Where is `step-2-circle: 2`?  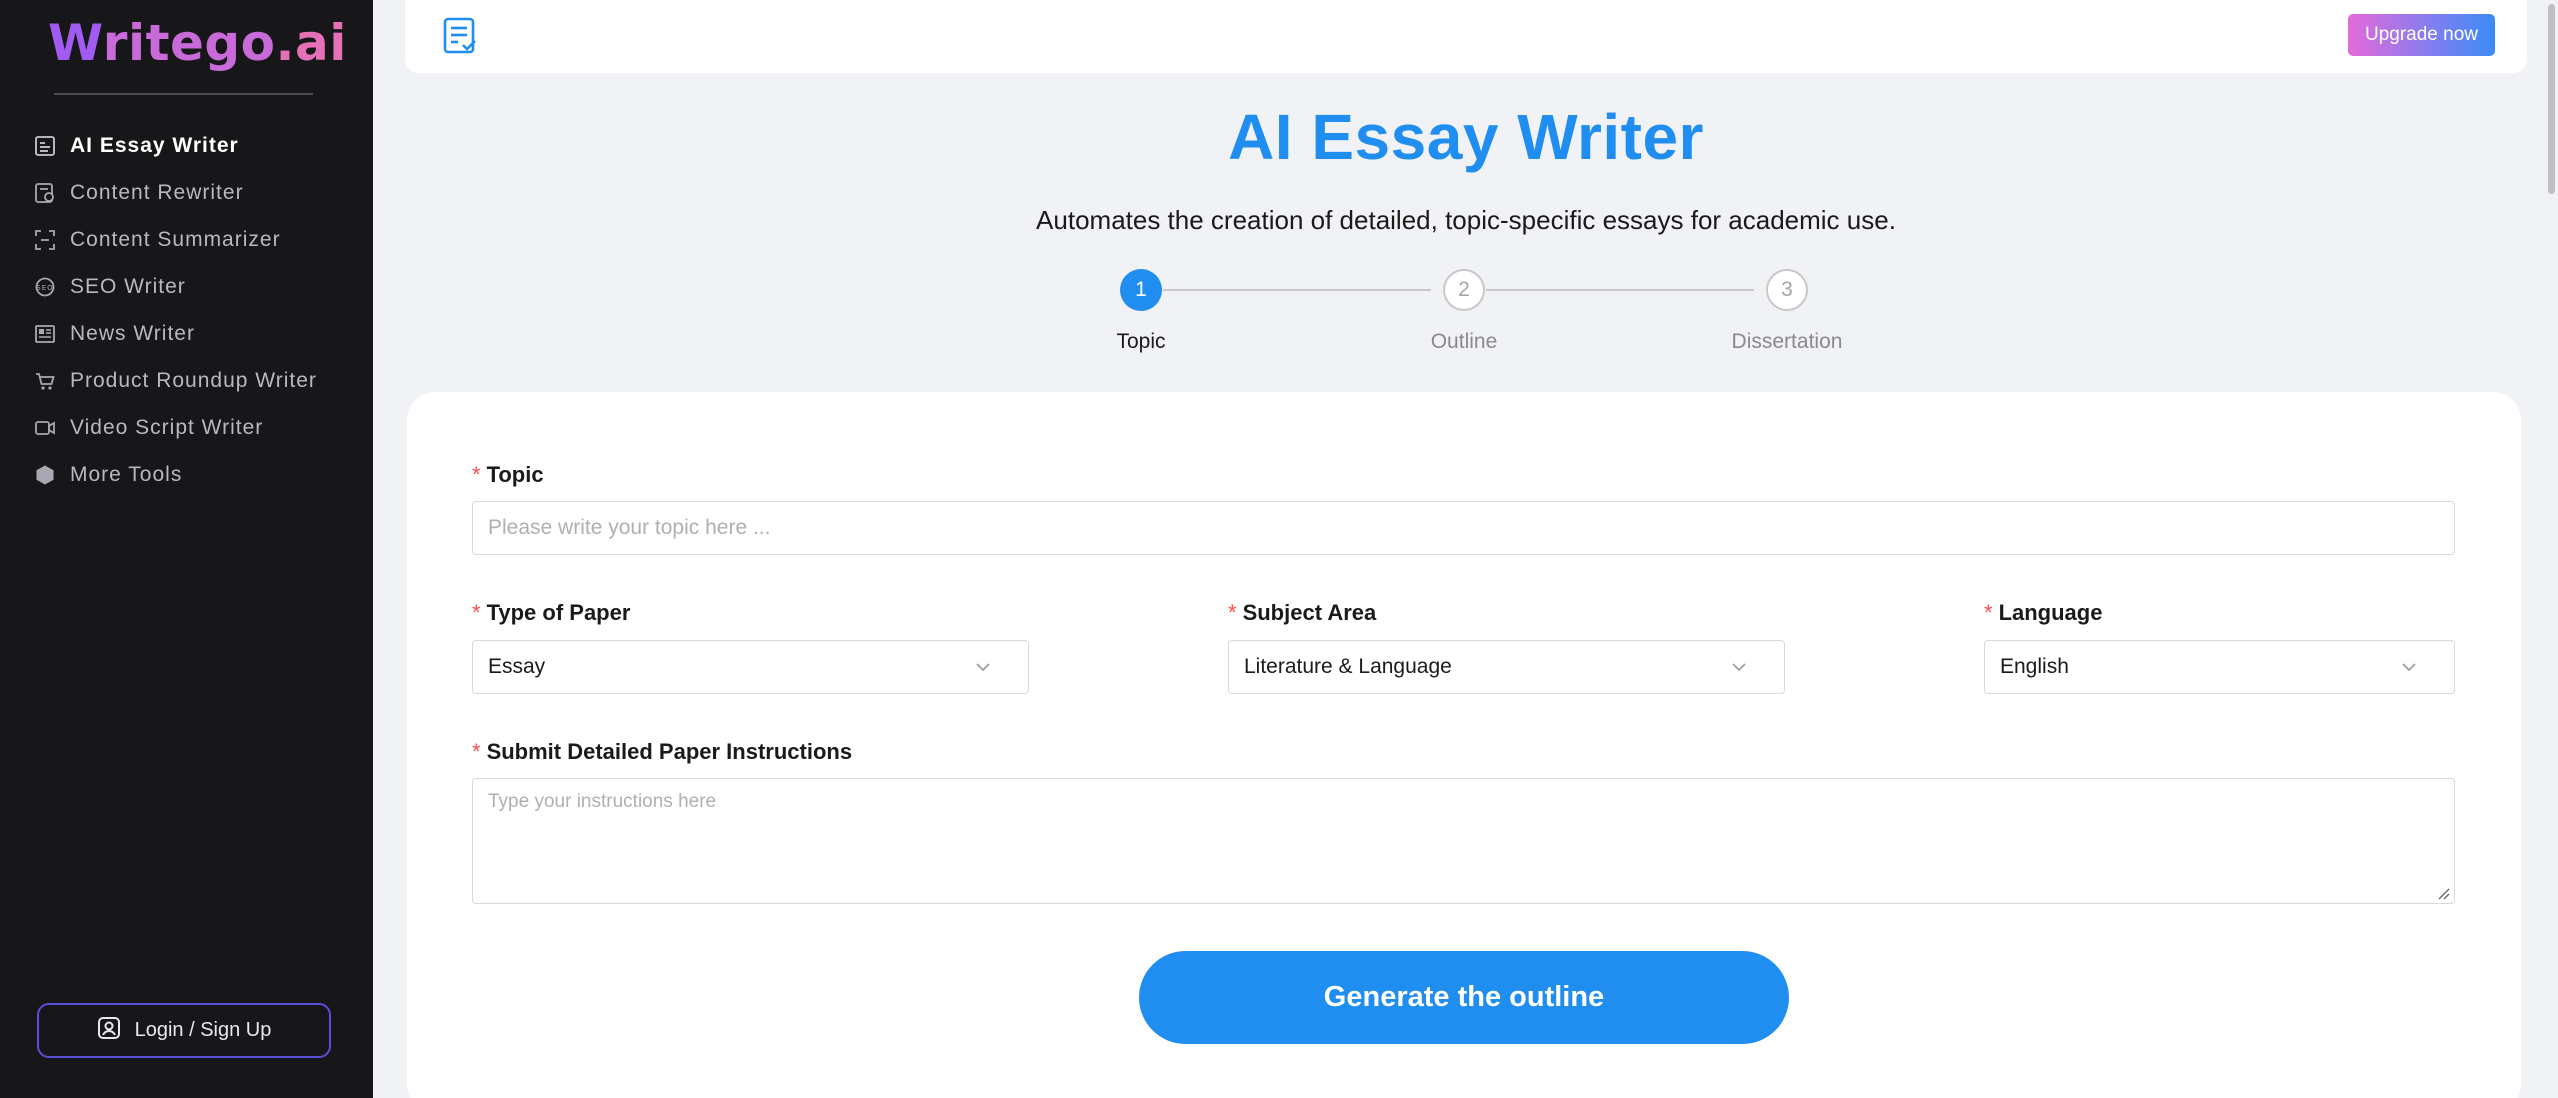 step-2-circle: 2 is located at coordinates (1464, 290).